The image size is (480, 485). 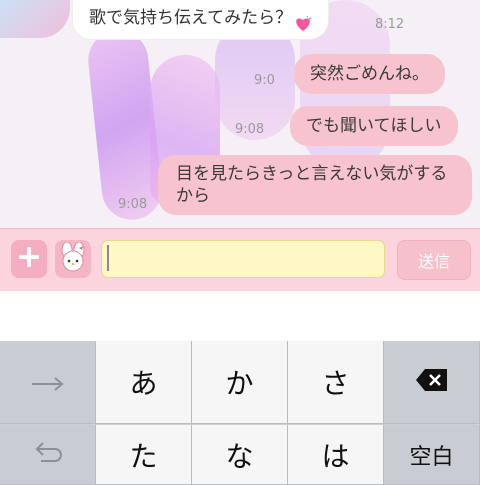 I want to click on kana-key-ha: は, so click(x=336, y=455).